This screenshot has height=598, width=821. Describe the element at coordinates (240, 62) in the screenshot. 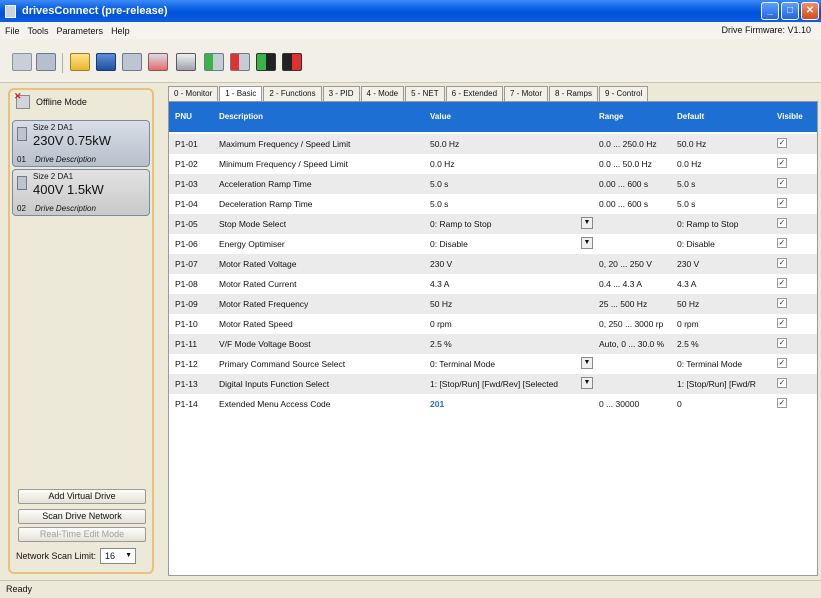

I see `download-icon` at that location.